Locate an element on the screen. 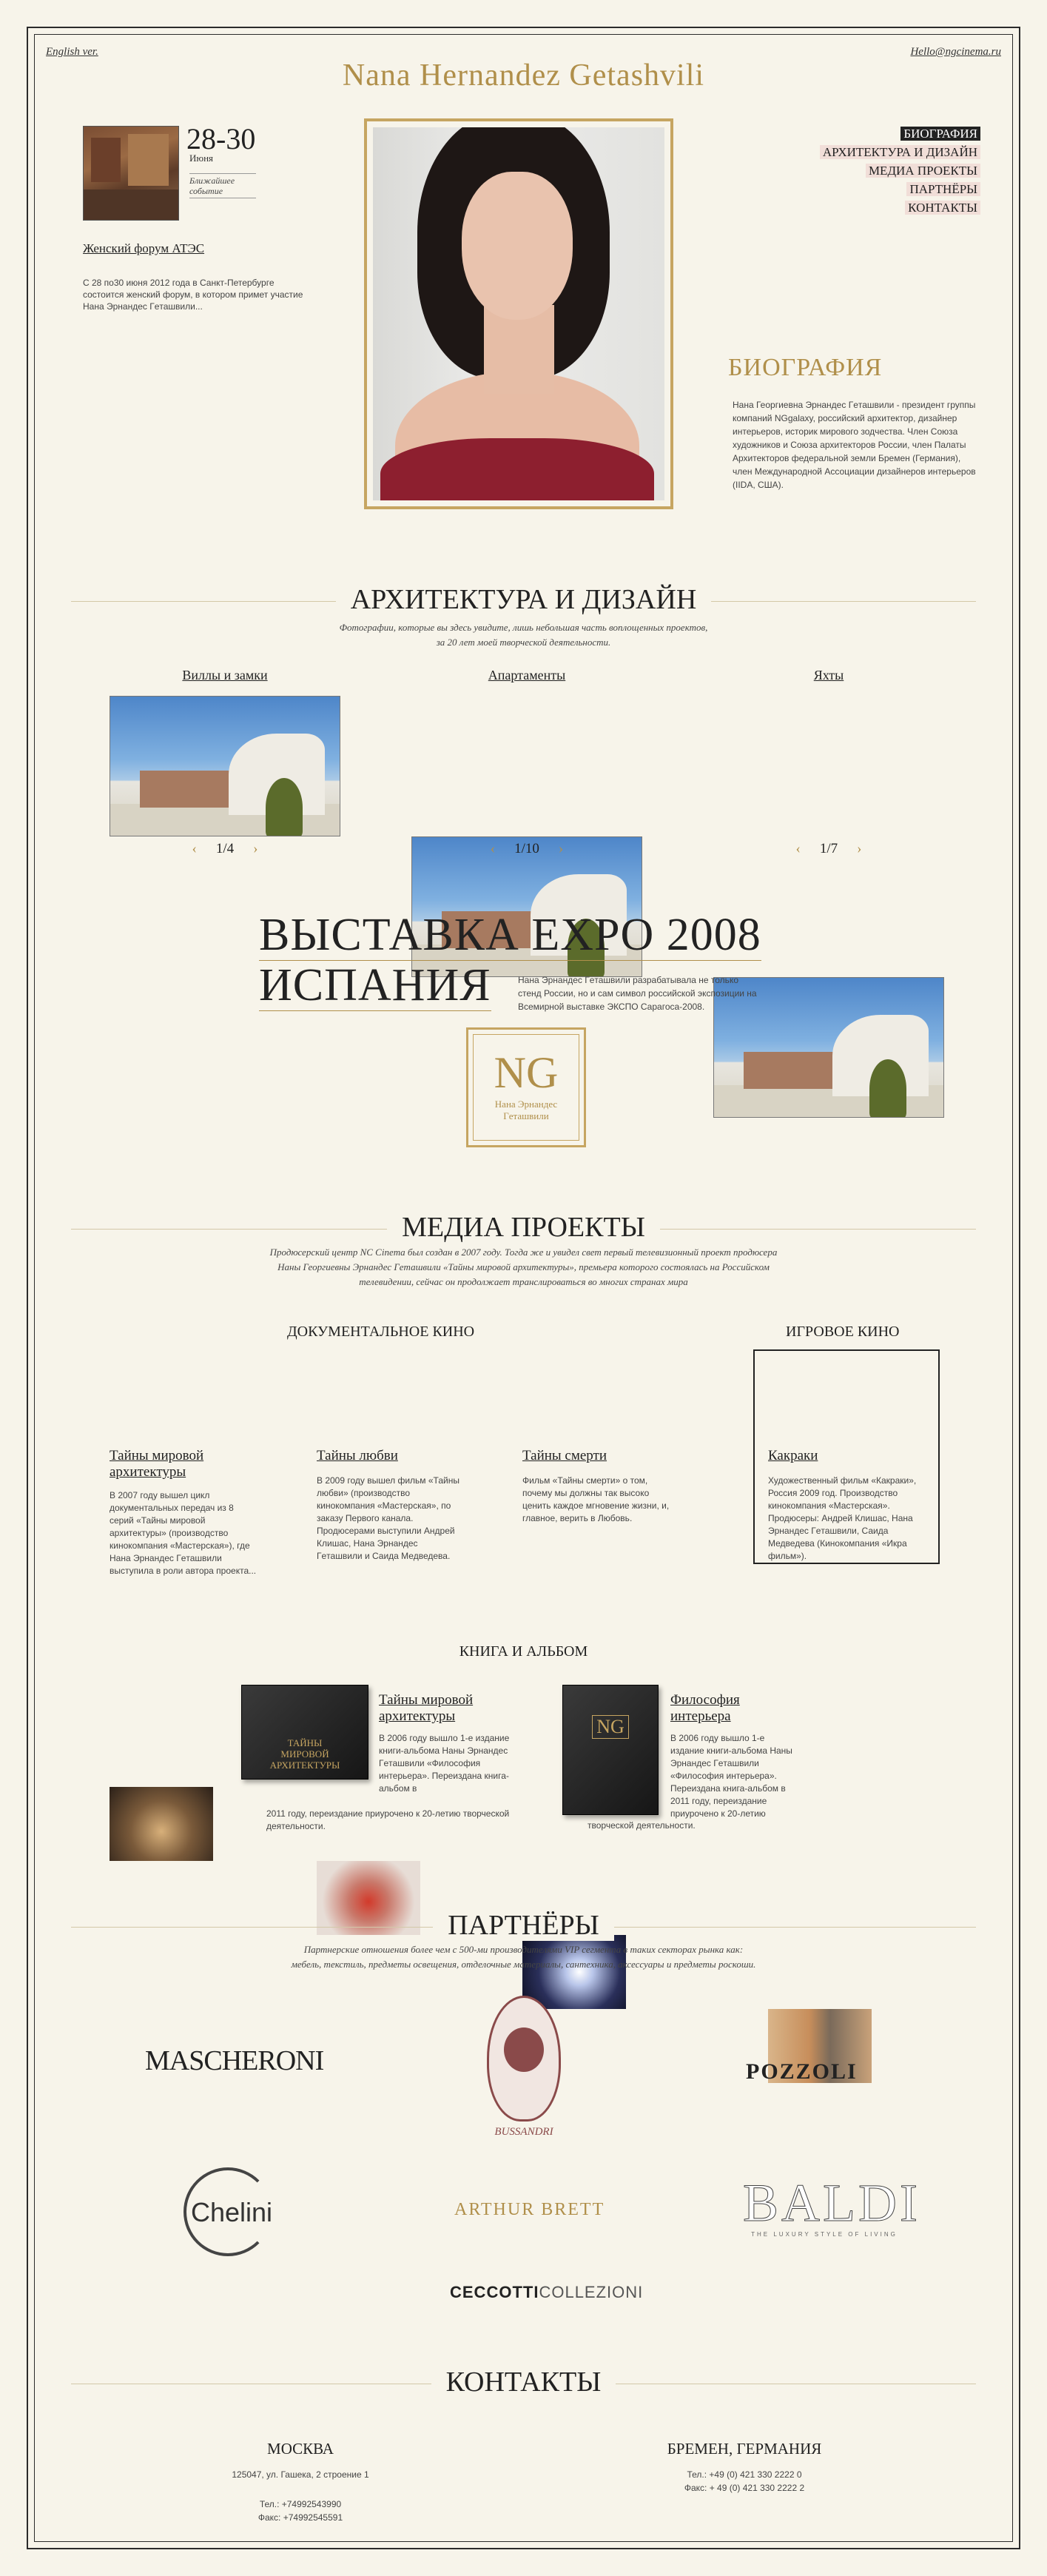  gallery-pager-apartments: ‹ 1/10 › is located at coordinates (527, 848).